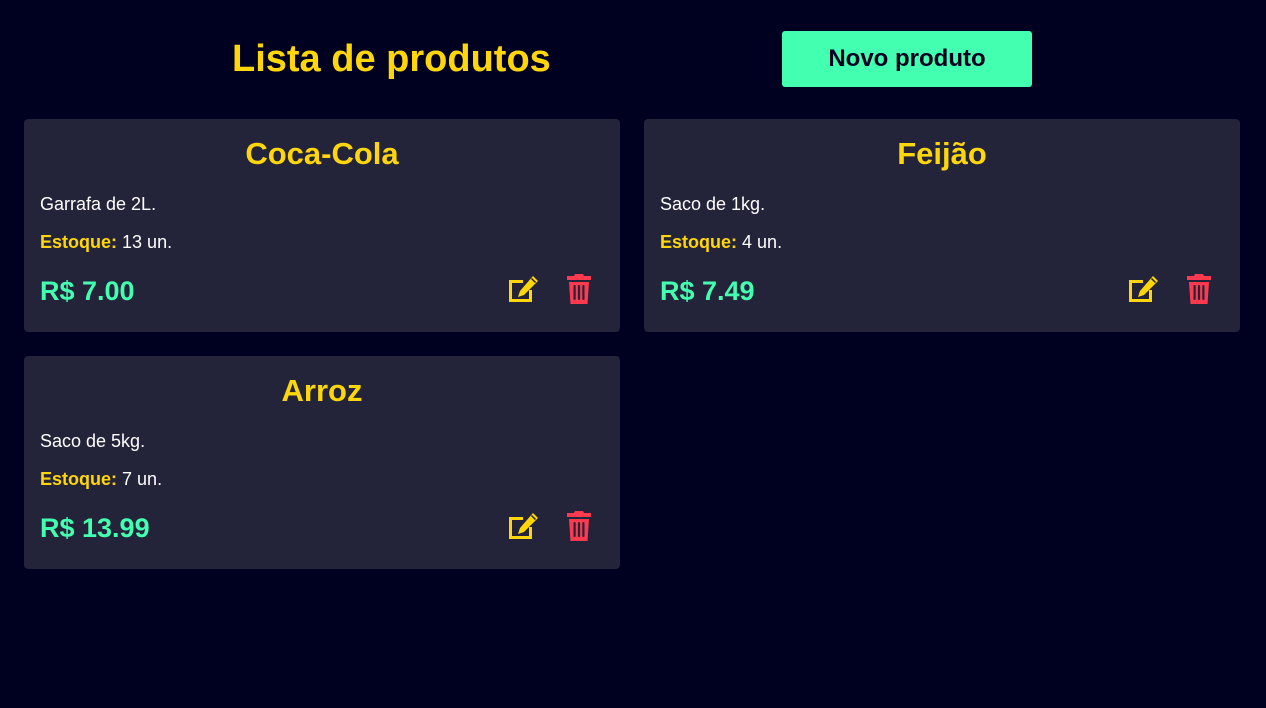 The height and width of the screenshot is (708, 1266). What do you see at coordinates (391, 59) in the screenshot?
I see `page-title: Lista de produtos` at bounding box center [391, 59].